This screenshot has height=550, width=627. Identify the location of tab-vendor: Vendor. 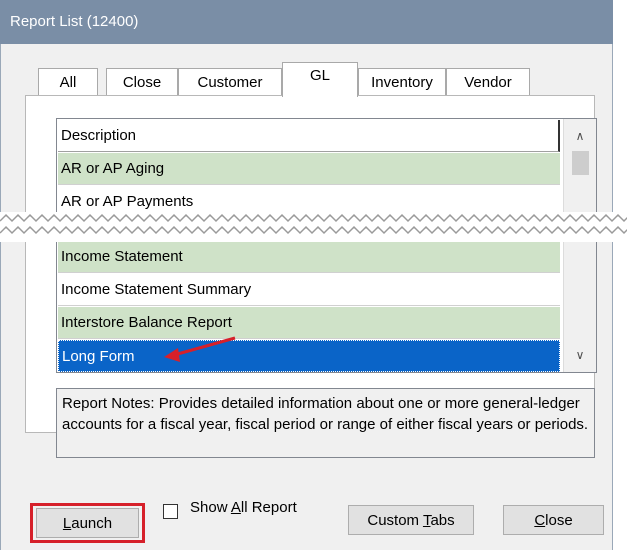
(488, 82).